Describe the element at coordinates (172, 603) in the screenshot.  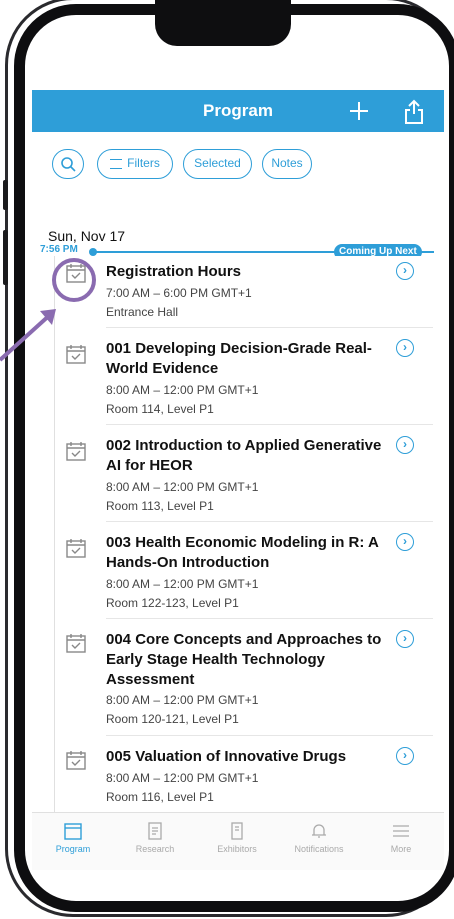
I see `session-location: Room 122-123, Level P1` at that location.